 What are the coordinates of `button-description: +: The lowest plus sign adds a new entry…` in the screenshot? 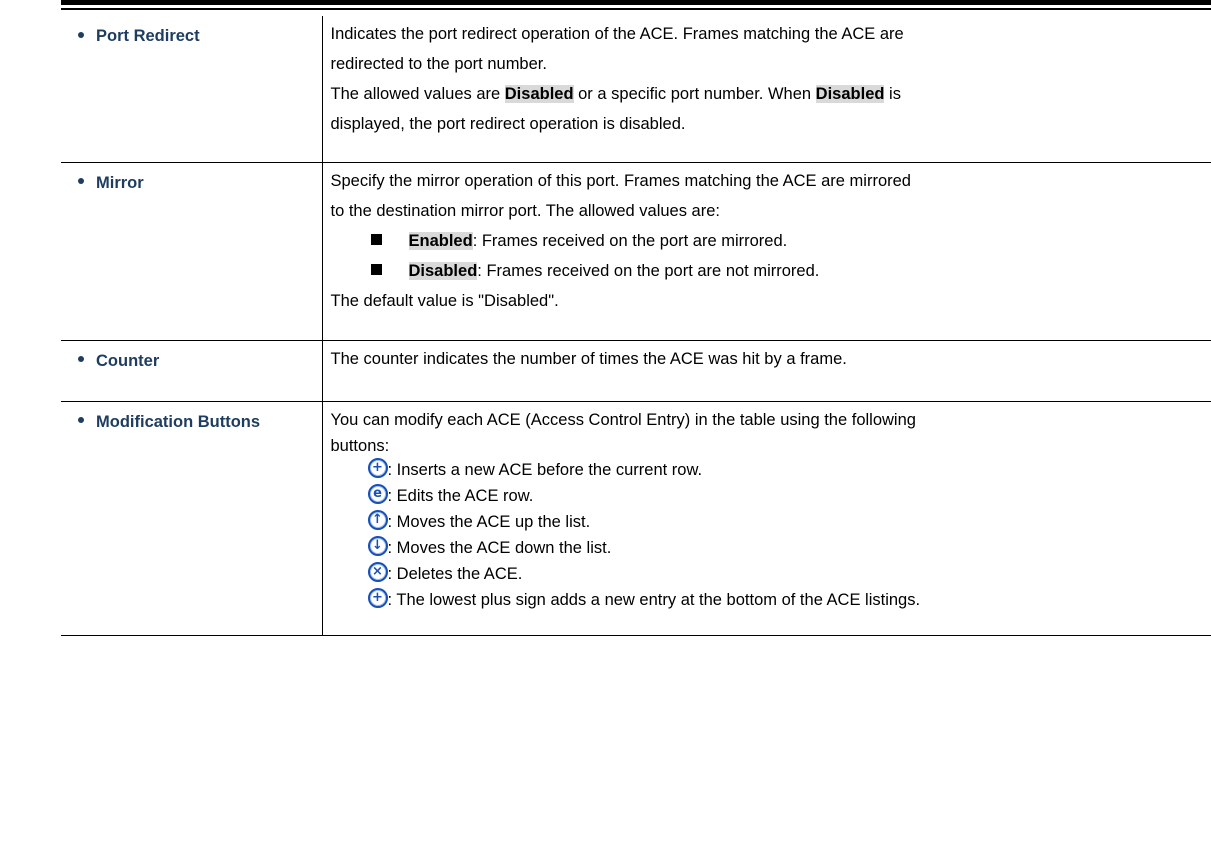 It's located at (766, 600).